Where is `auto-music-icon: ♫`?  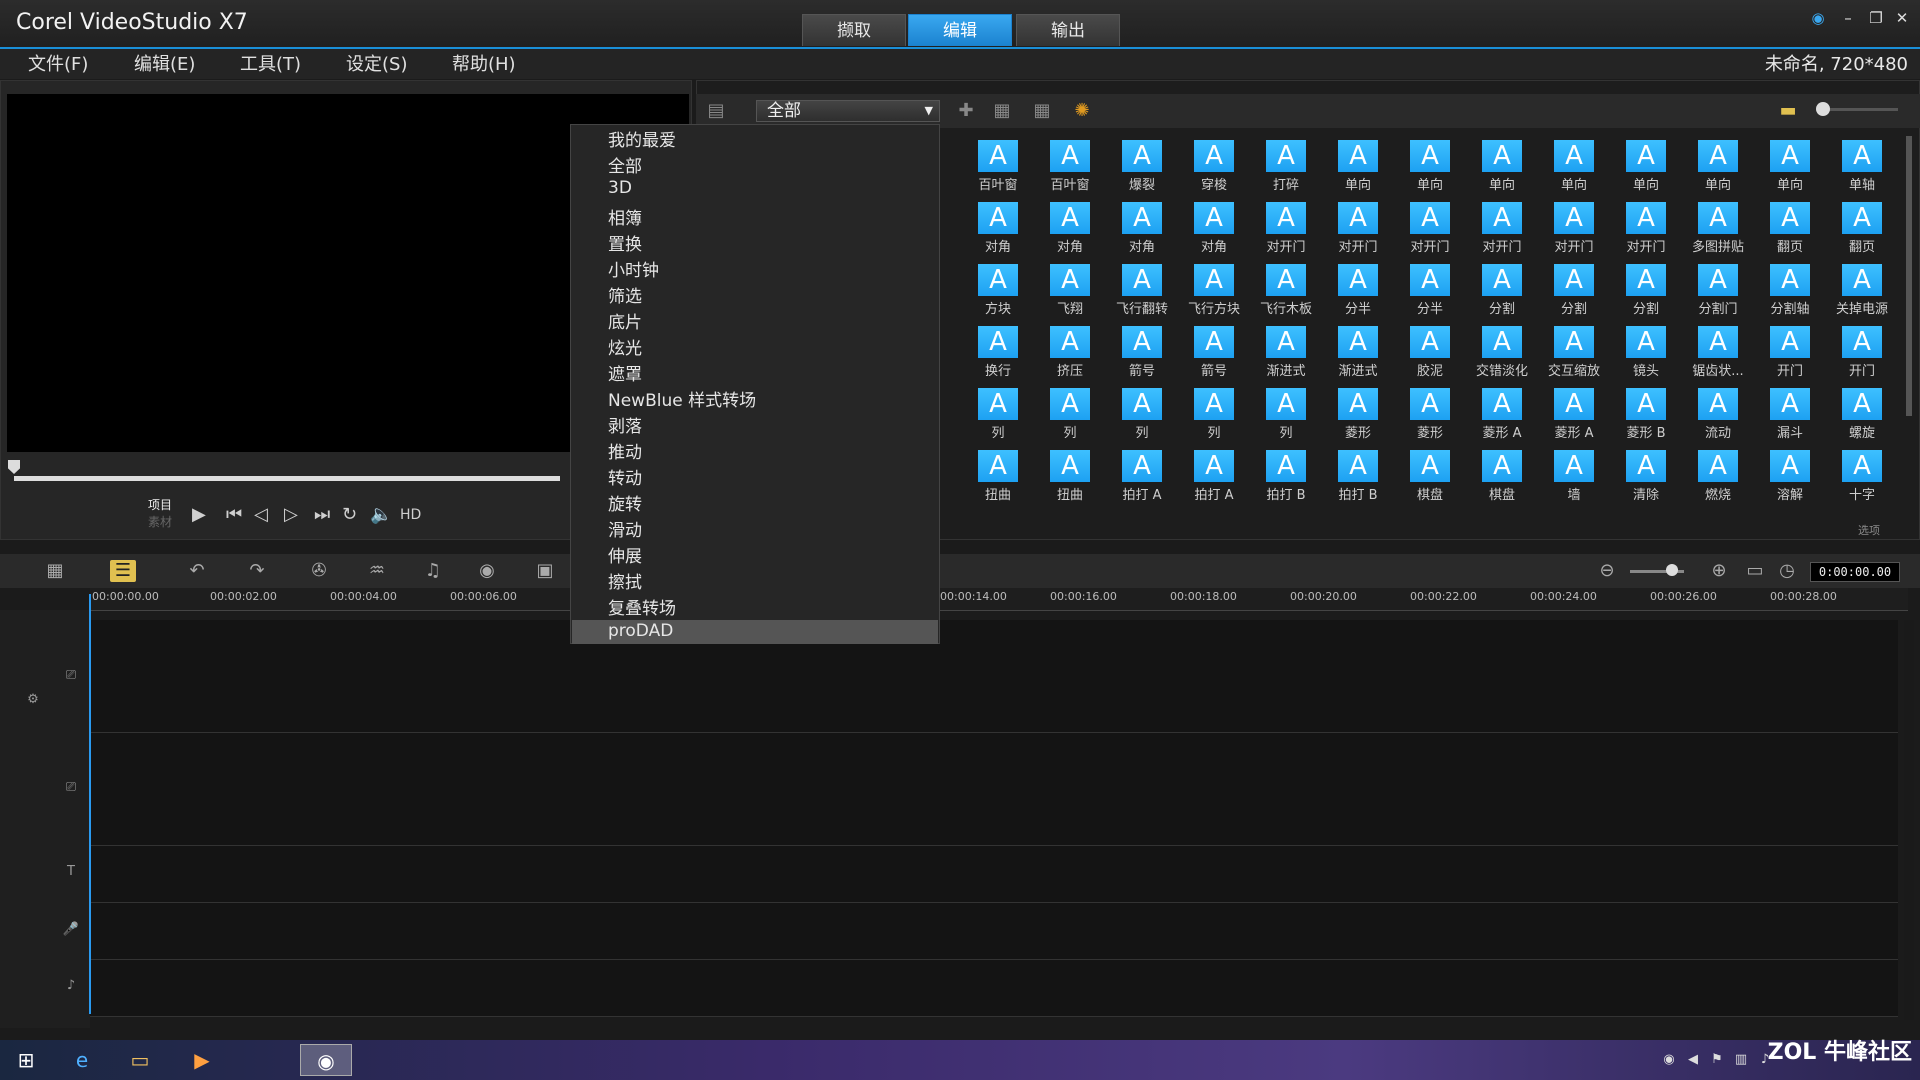
auto-music-icon: ♫ is located at coordinates (433, 571).